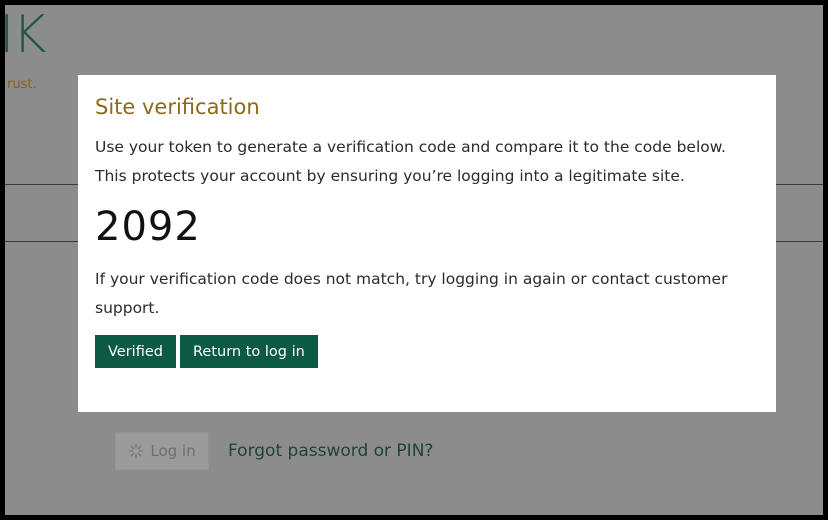 This screenshot has width=828, height=520. I want to click on login-button: Log in, so click(162, 451).